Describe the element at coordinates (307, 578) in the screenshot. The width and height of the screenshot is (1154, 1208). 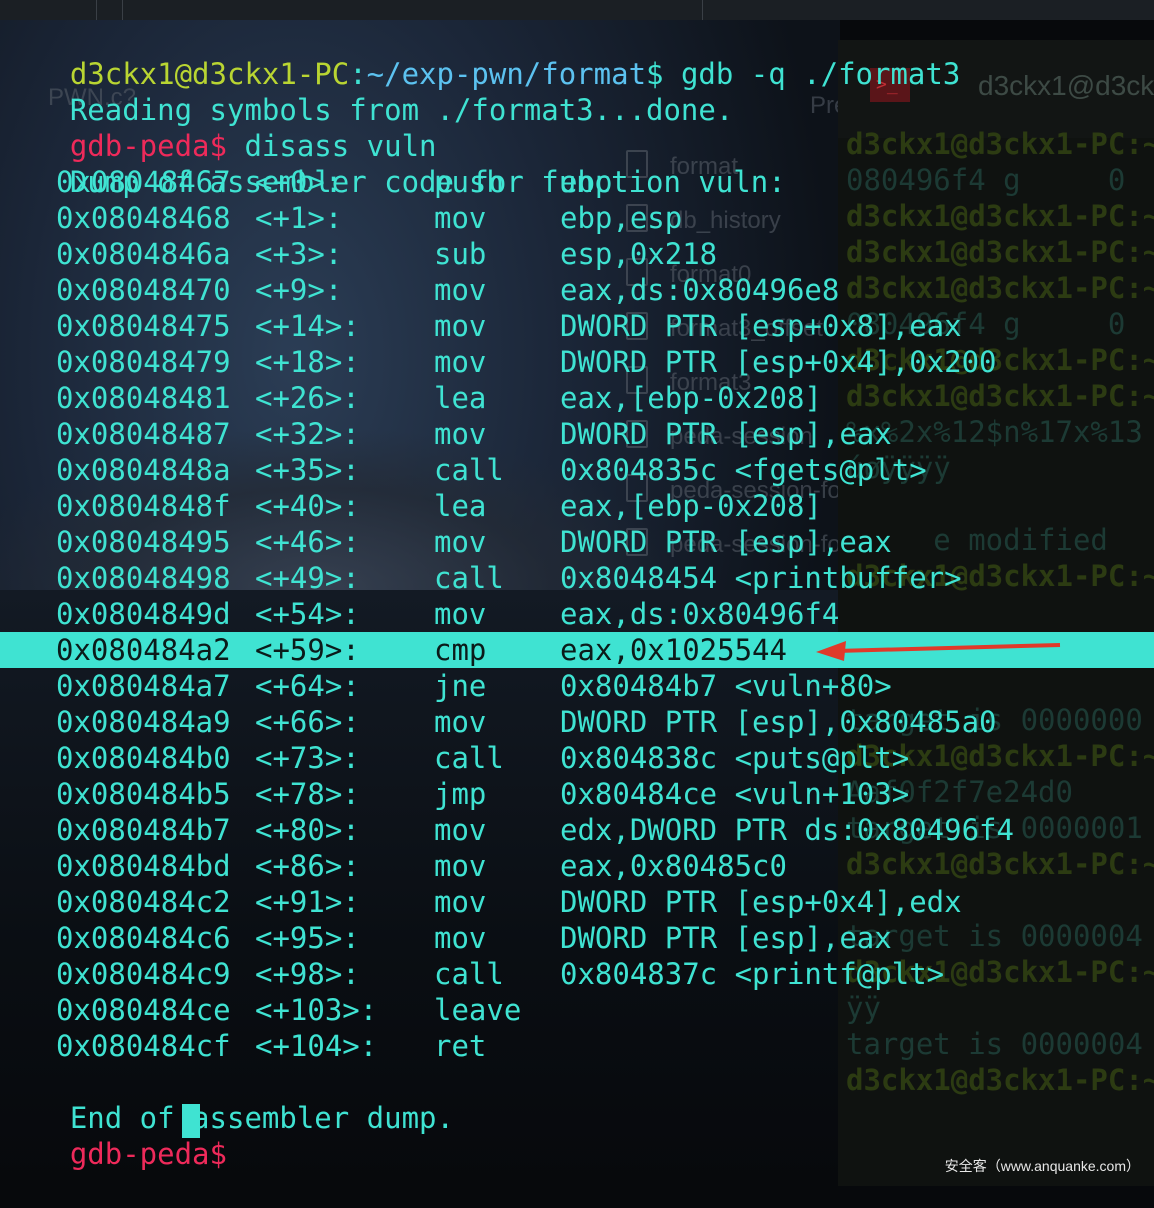
I see `instruction-offset: <+49>:` at that location.